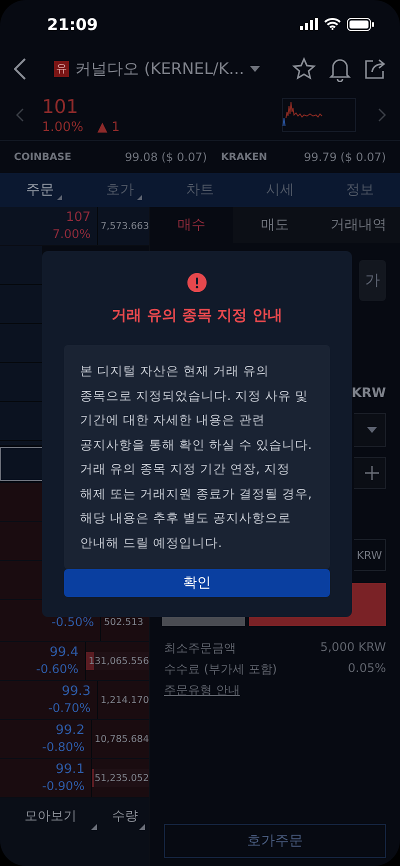 This screenshot has height=866, width=400. What do you see at coordinates (121, 778) in the screenshot?
I see `order-volume: 51,235.052` at bounding box center [121, 778].